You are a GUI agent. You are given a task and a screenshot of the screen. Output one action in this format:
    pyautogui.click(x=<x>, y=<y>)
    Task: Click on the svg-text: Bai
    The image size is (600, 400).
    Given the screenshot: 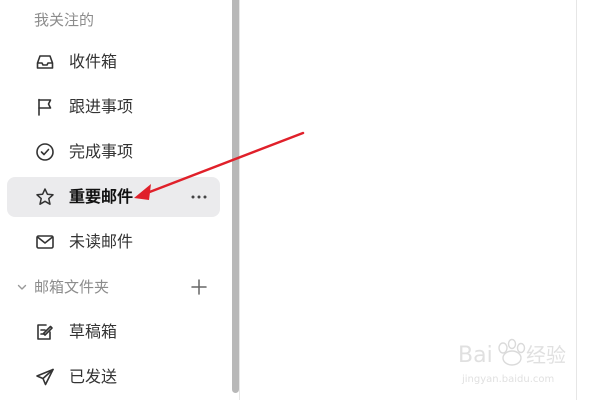 What is the action you would take?
    pyautogui.click(x=475, y=355)
    